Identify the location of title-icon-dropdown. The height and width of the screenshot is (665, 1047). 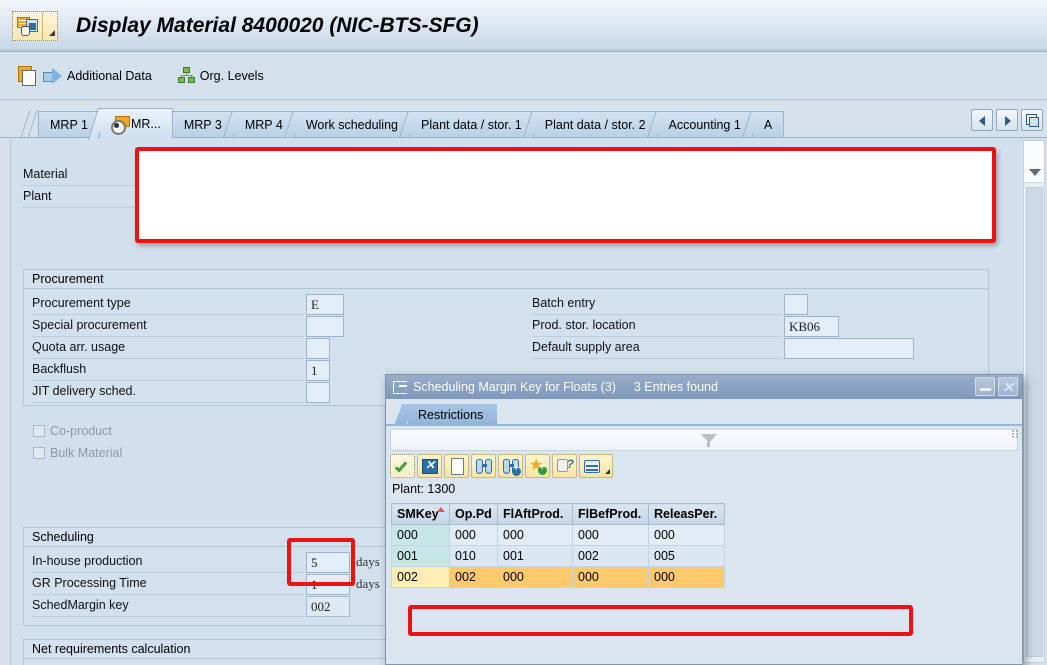
(50, 25).